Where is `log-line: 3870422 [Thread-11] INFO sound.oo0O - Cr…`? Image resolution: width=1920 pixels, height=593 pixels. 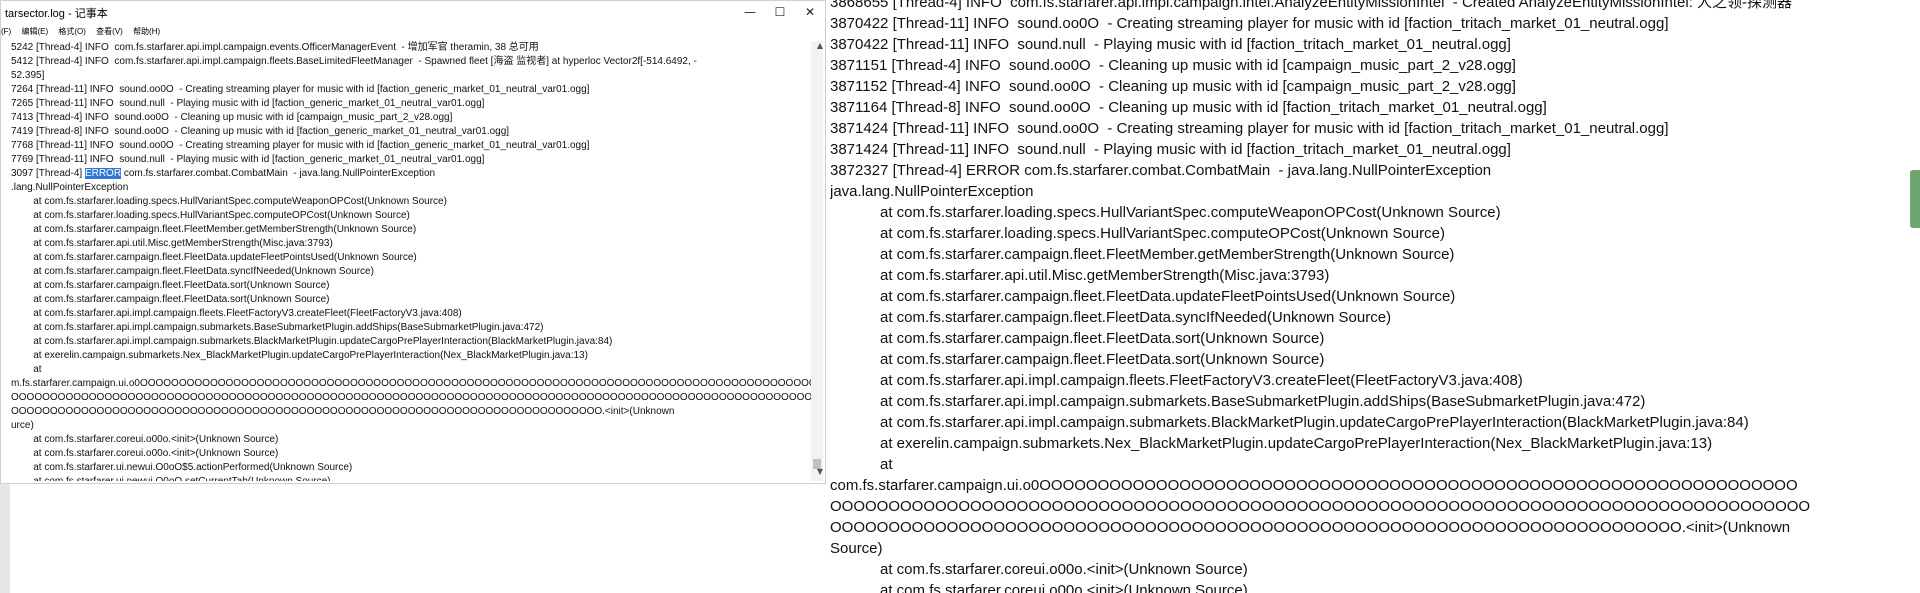 log-line: 3870422 [Thread-11] INFO sound.oo0O - Cr… is located at coordinates (1249, 23).